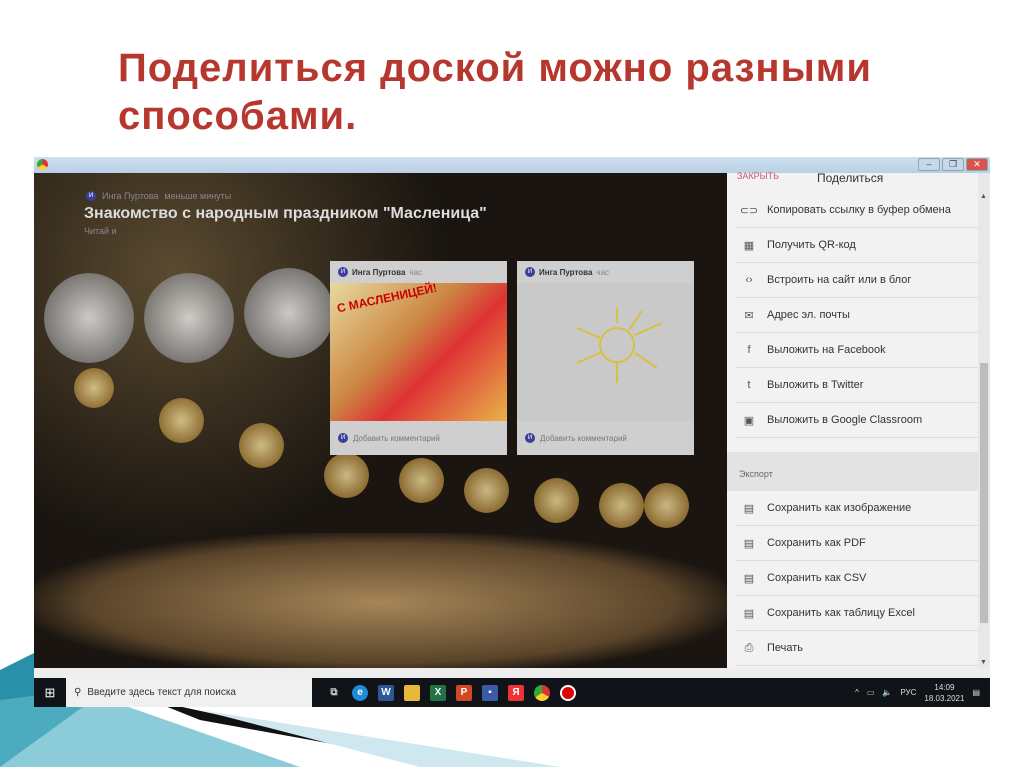  I want to click on share-option-link: ⊂⊃ Копировать ссылку в буфер обмена, so click(856, 210).